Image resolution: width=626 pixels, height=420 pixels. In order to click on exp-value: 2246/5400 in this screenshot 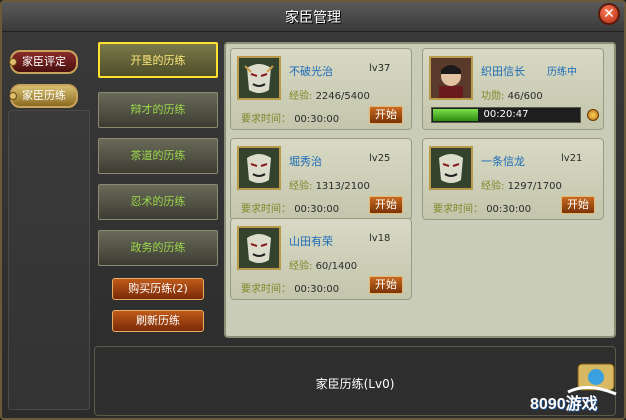, I will do `click(342, 96)`.